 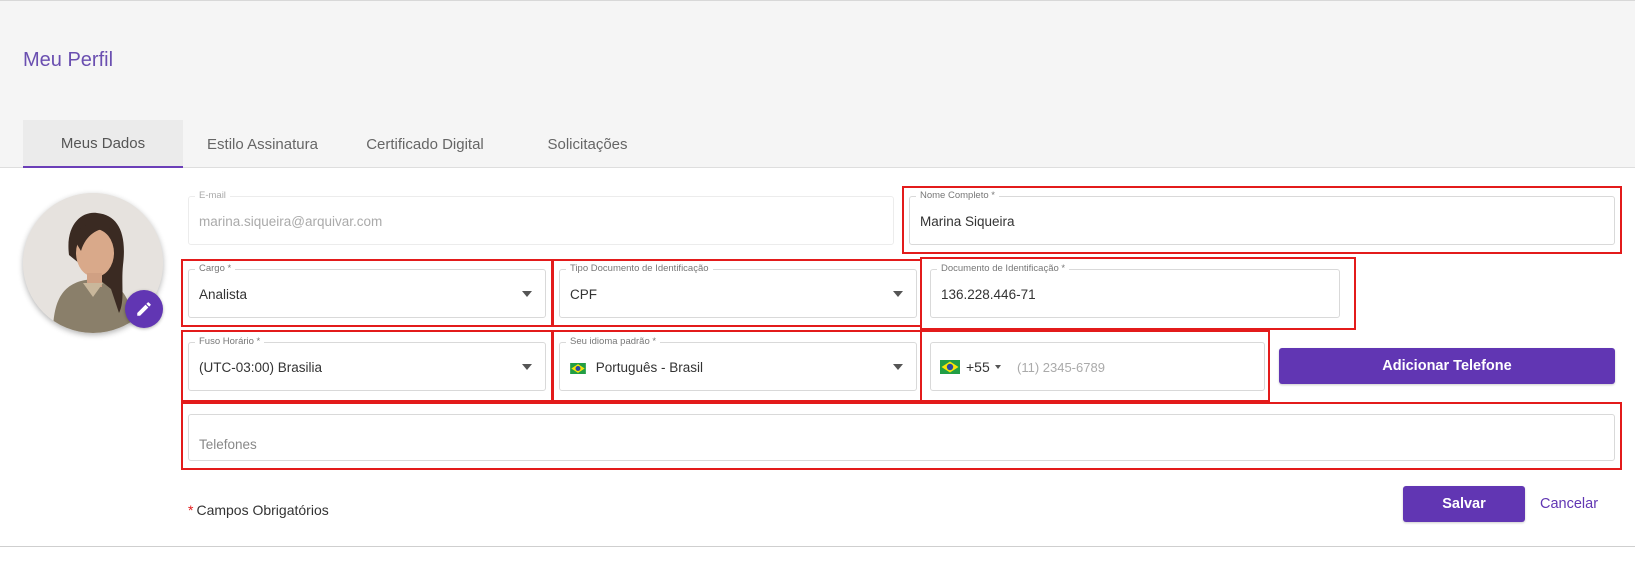 What do you see at coordinates (738, 290) in the screenshot?
I see `document-type-select: Tipo Documento de Identificação CPF` at bounding box center [738, 290].